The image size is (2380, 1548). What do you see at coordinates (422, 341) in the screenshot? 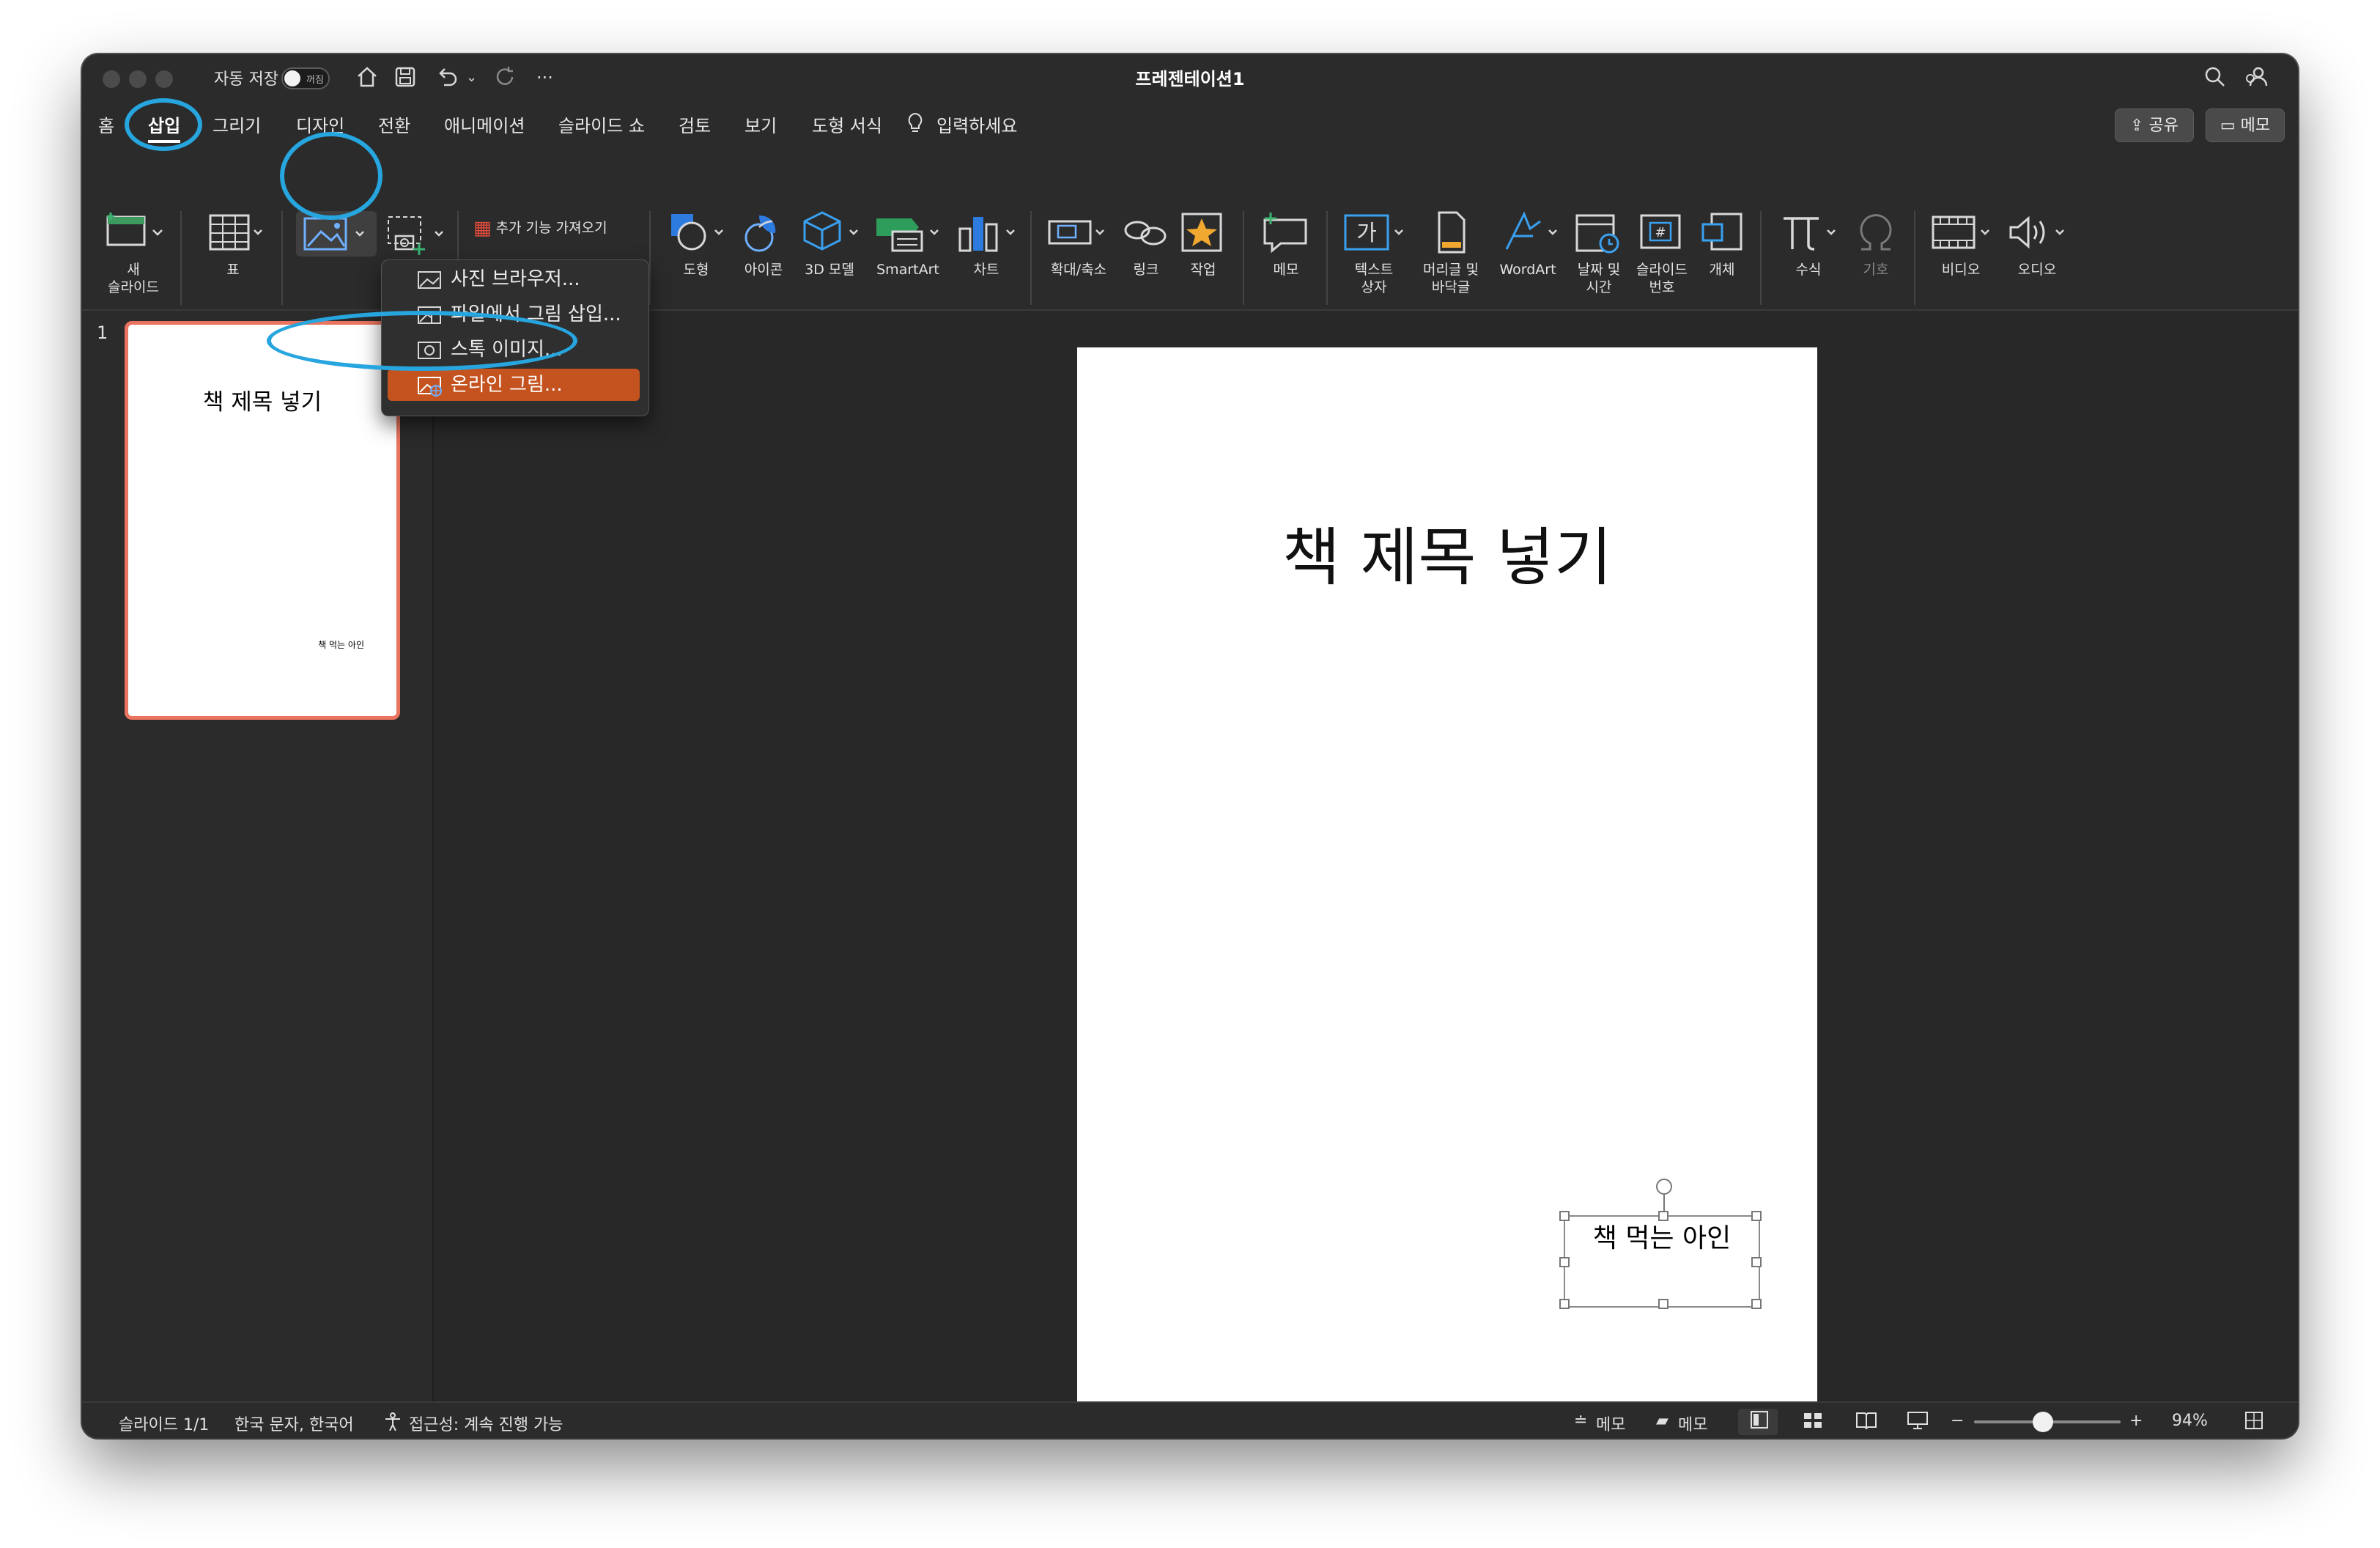
I see `annotation-circle-online-pictures` at bounding box center [422, 341].